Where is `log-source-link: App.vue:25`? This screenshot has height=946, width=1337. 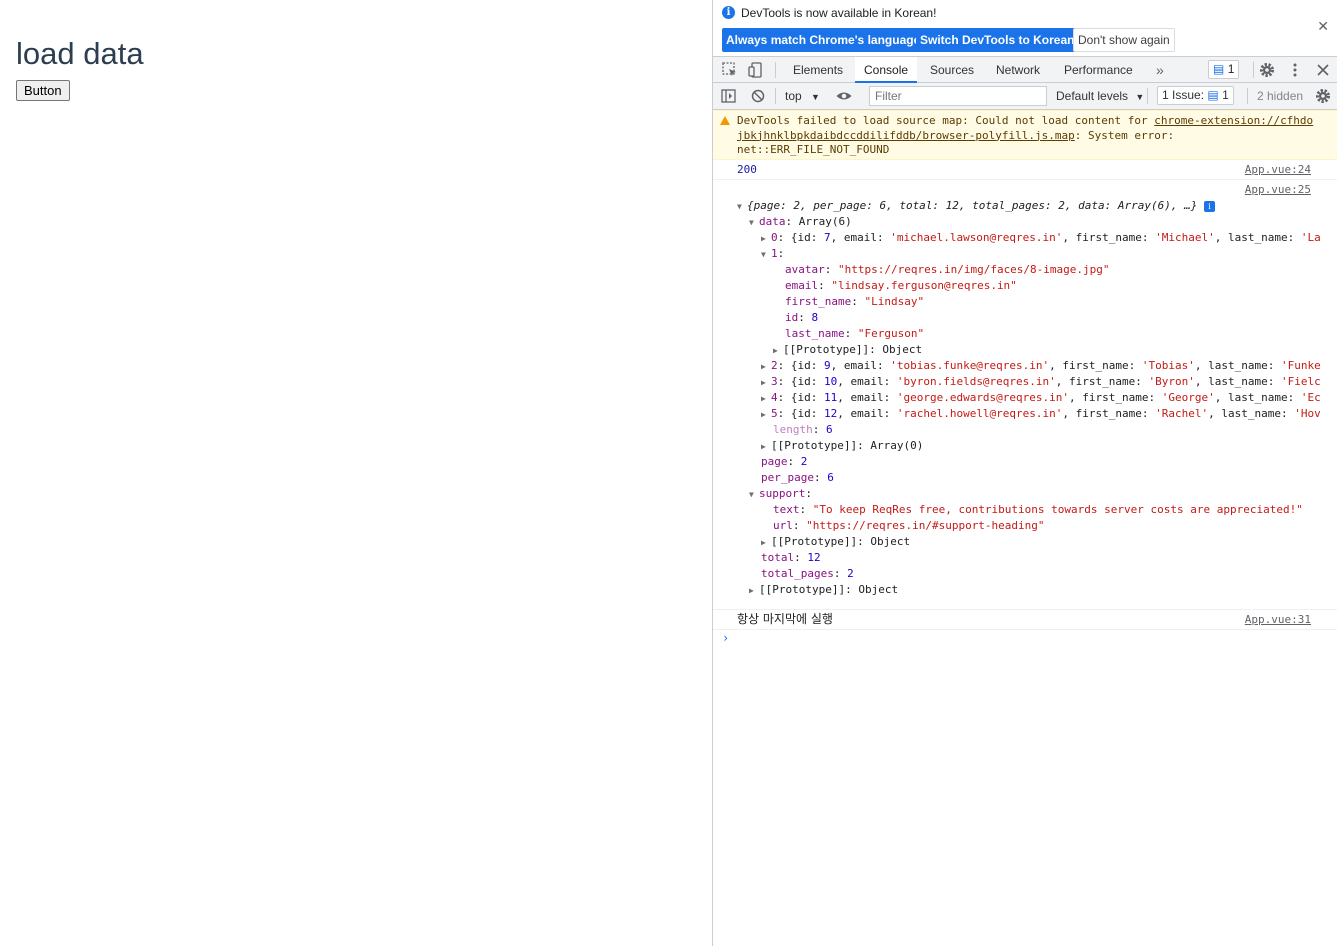 log-source-link: App.vue:25 is located at coordinates (1278, 189).